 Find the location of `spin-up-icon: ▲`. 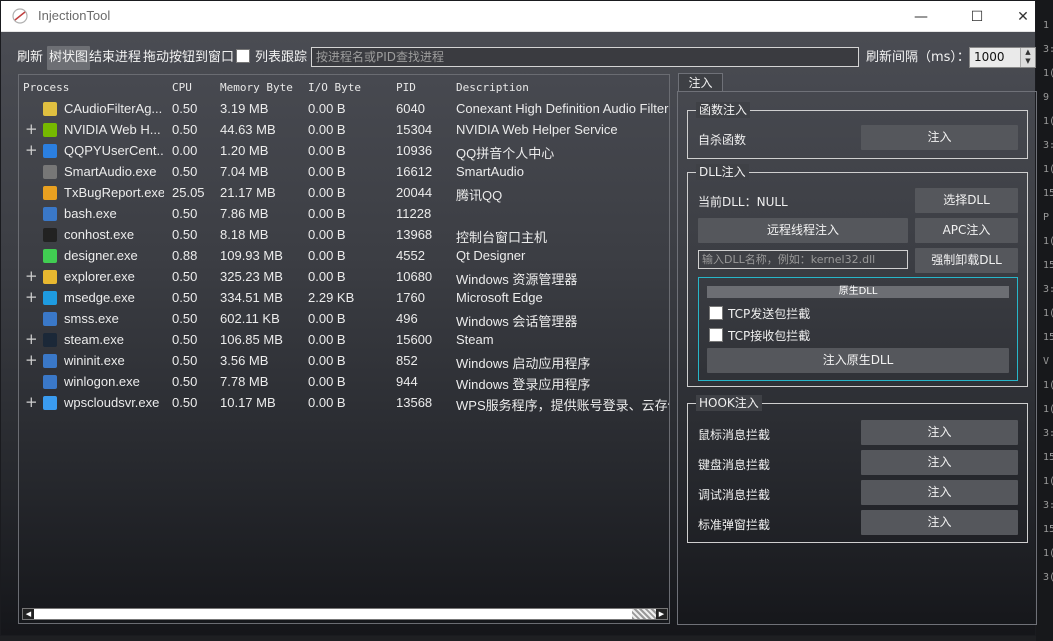

spin-up-icon: ▲ is located at coordinates (1028, 52).